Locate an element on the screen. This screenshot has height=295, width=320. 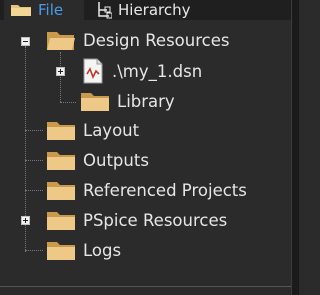
hierarchy-icon is located at coordinates (104, 10).